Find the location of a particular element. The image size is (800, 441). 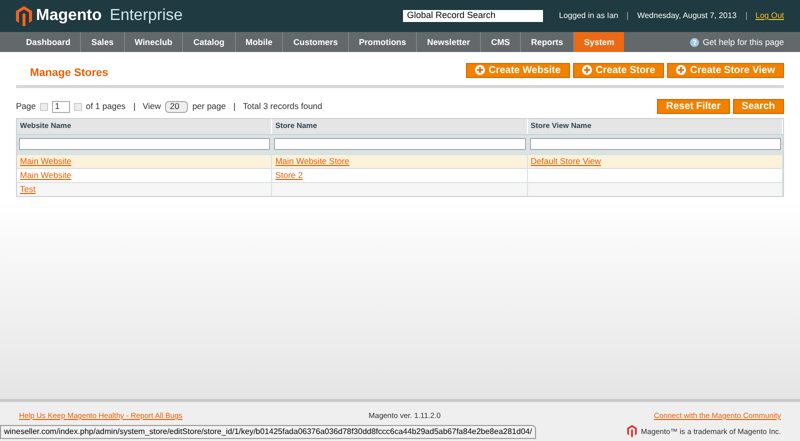

url-status-bar: wineseller.com/index.php/admin/system_store/editStore/store_id/1/key/b01425fada06376a036d78f30dd8fccc6ca44b29ad5ab67fa84e2be8ea281d04/ is located at coordinates (268, 432).